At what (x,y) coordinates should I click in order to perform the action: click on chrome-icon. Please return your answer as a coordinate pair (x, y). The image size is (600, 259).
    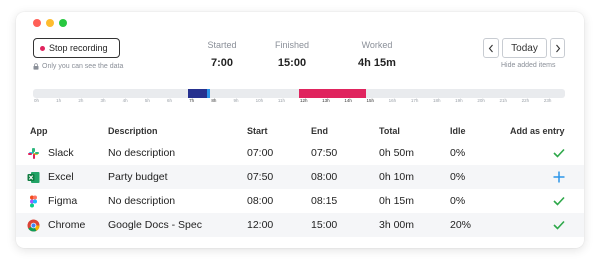
    Looking at the image, I should click on (33, 225).